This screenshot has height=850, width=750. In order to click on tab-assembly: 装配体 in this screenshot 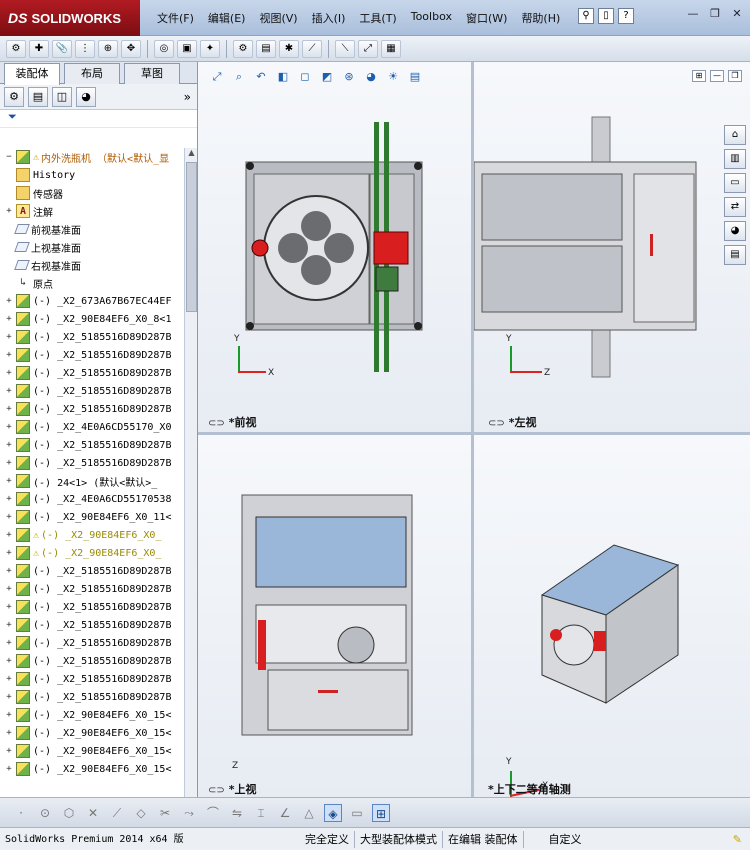, I will do `click(32, 74)`.